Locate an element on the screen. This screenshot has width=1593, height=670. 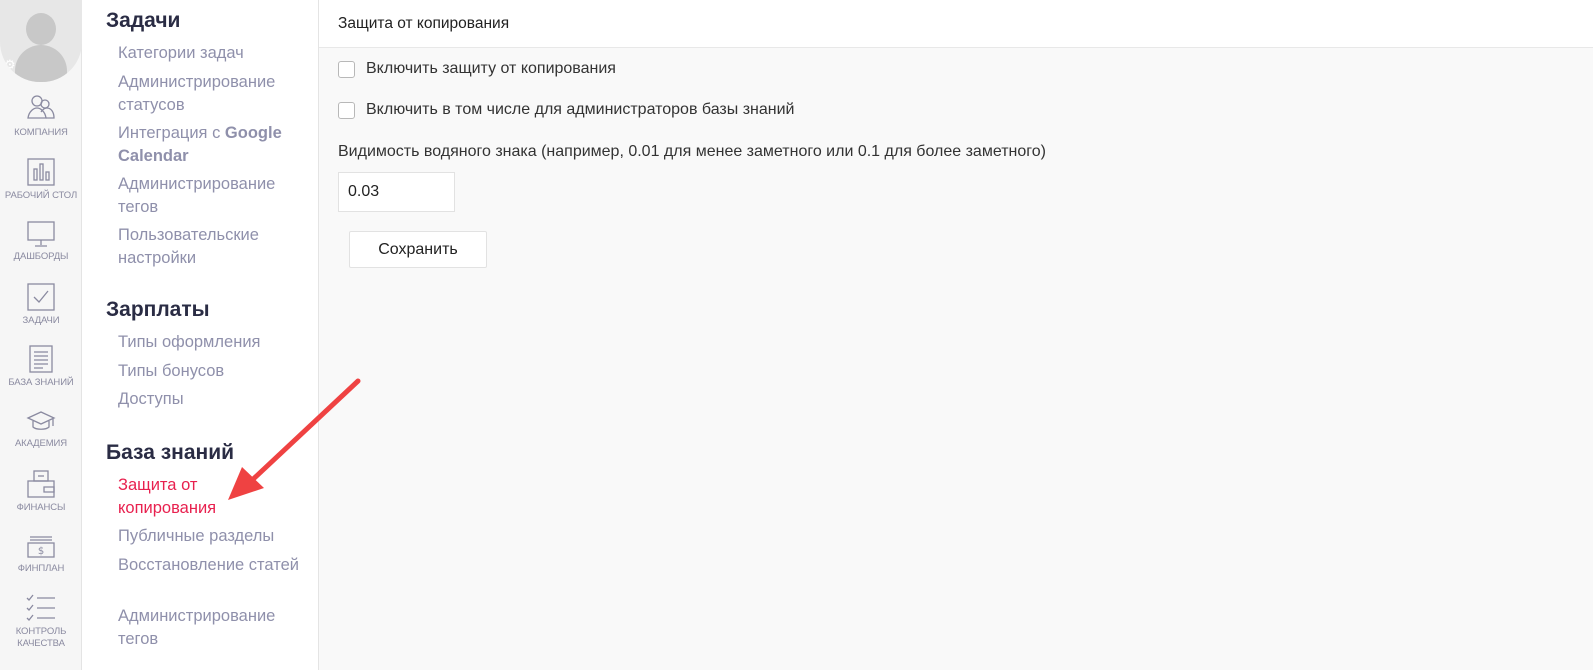
company-icon is located at coordinates (41, 107).